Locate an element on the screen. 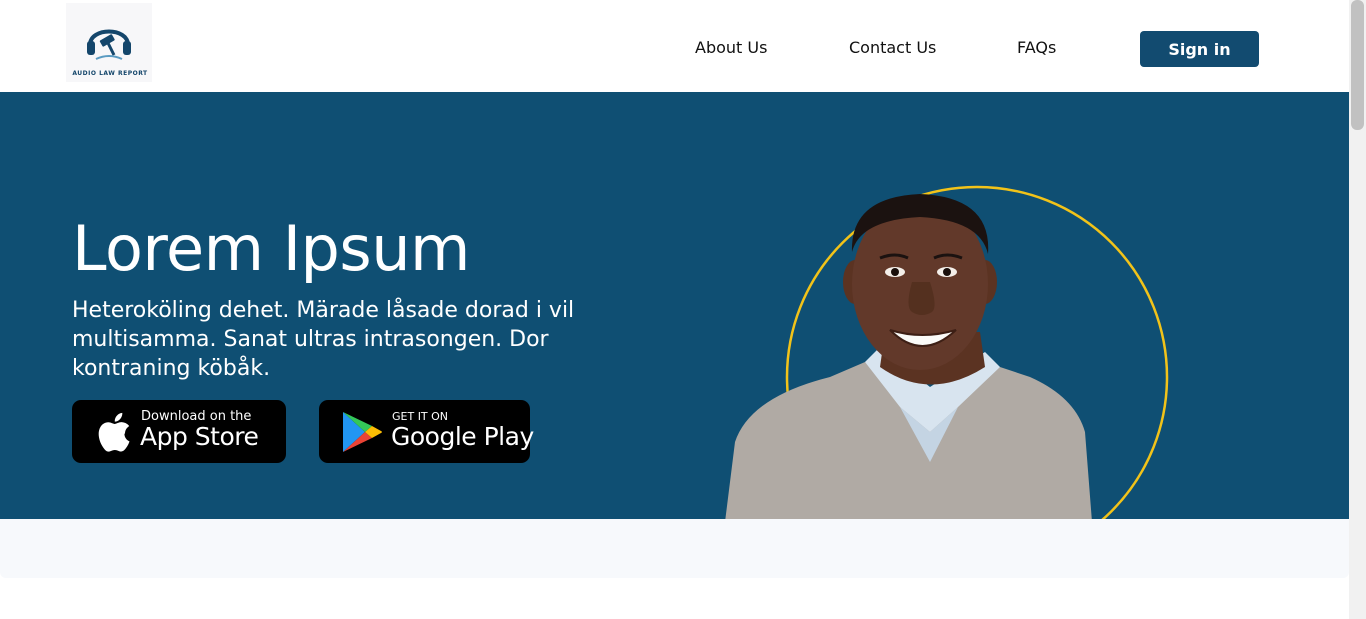  google-play-icon is located at coordinates (362, 432).